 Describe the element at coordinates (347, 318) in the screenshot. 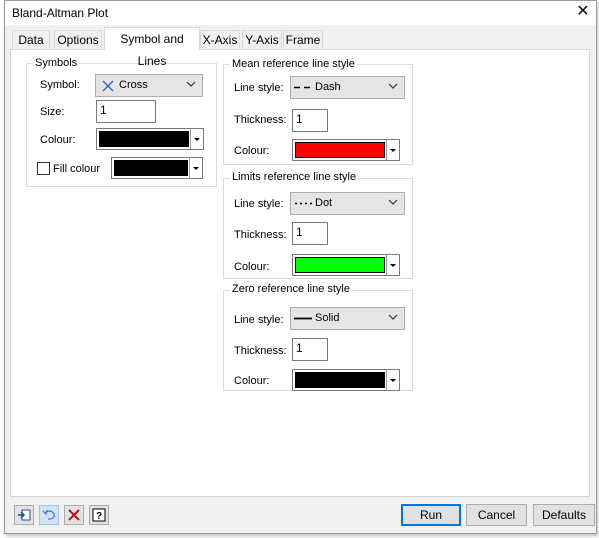

I see `zero-line-style-select: Solid` at that location.